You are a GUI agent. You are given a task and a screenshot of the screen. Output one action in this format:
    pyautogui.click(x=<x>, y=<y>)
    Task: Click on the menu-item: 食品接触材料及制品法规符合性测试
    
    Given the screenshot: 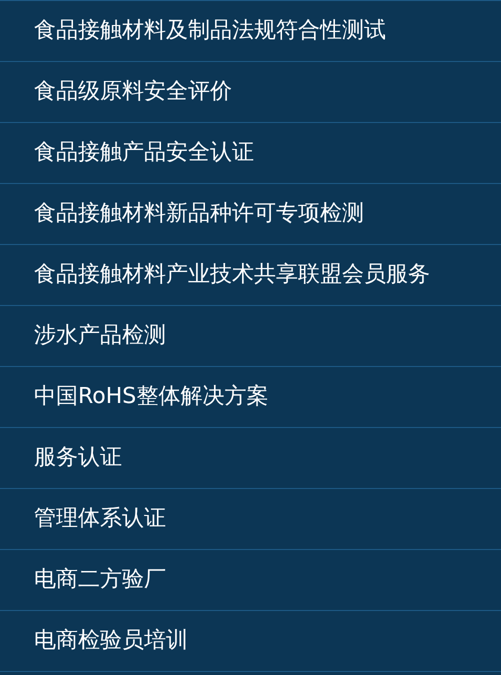 What is the action you would take?
    pyautogui.click(x=250, y=31)
    